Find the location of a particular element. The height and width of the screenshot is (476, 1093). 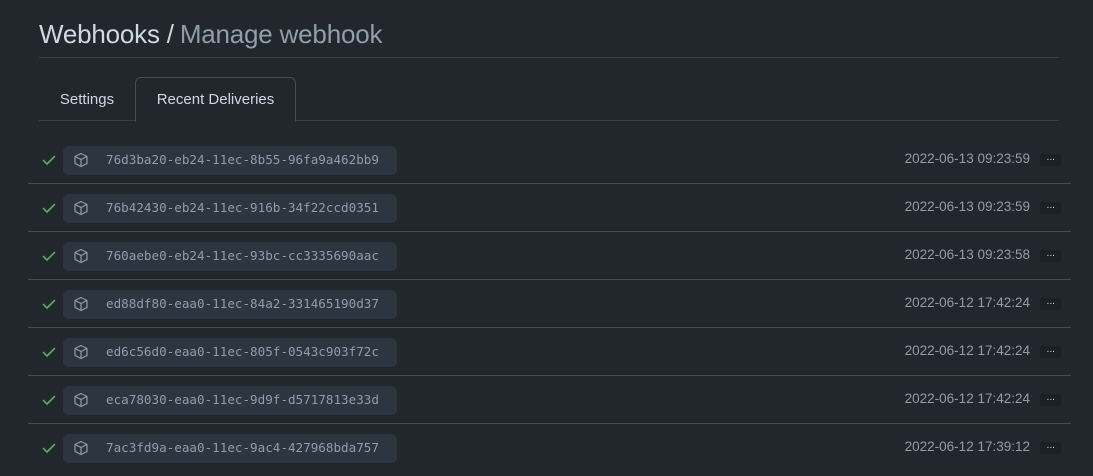

delivery-guid: eca78030-eaa0-11ec-9d9f-d5717813e33d is located at coordinates (242, 399).